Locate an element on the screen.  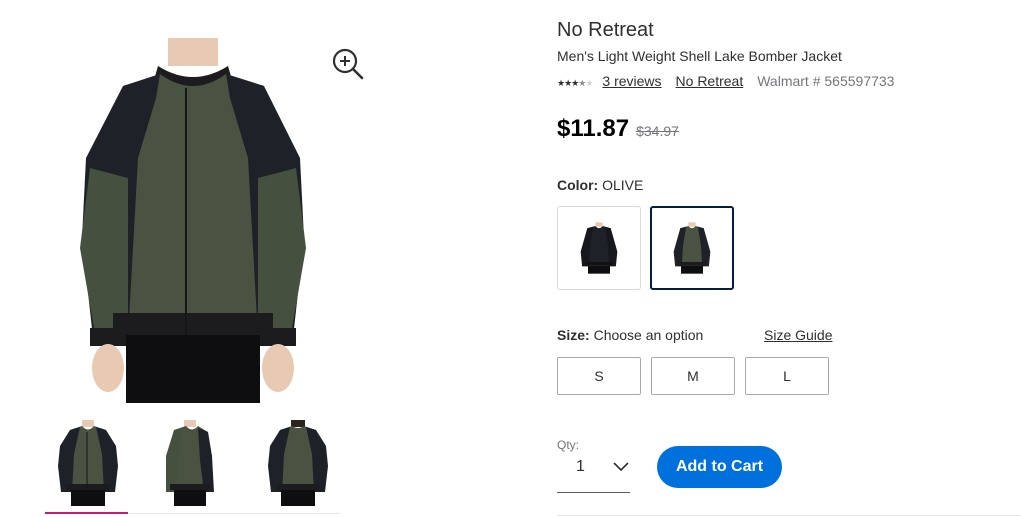
zoom-in-icon is located at coordinates (348, 64).